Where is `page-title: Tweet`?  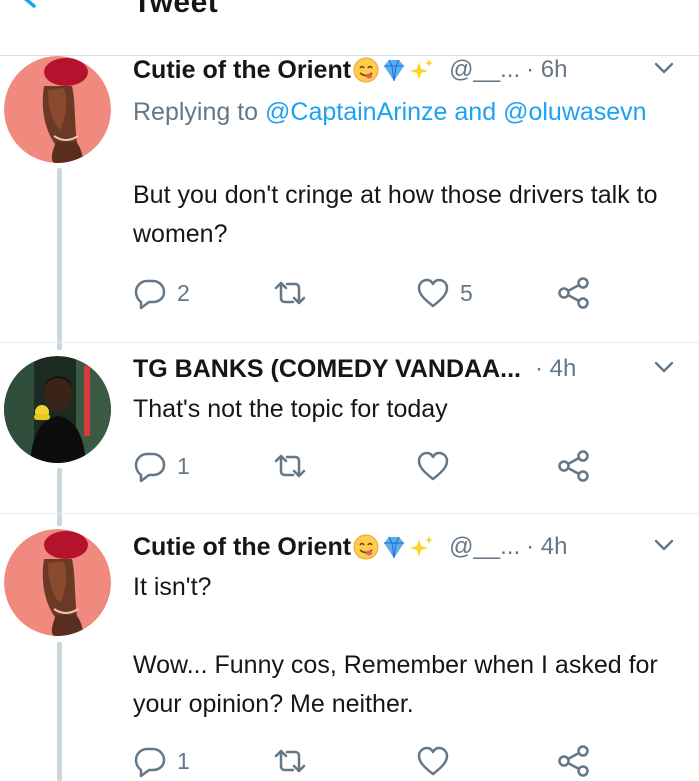 page-title: Tweet is located at coordinates (176, 9).